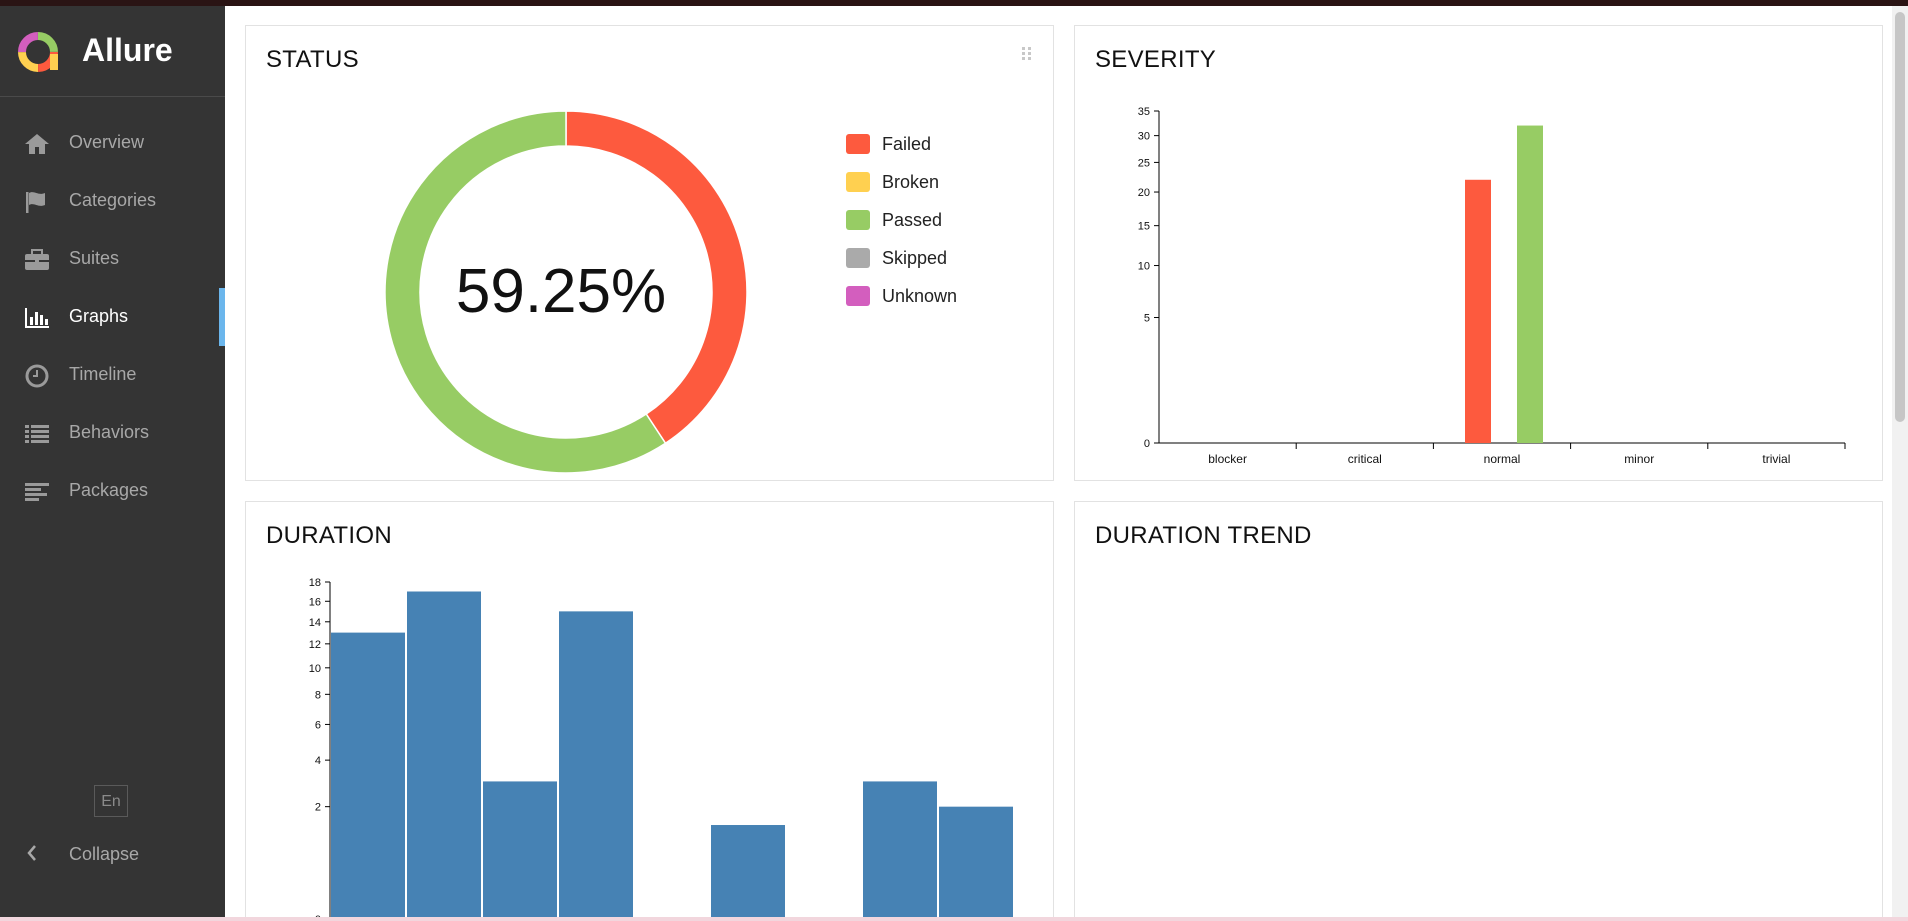 The width and height of the screenshot is (1908, 921). Describe the element at coordinates (104, 854) in the screenshot. I see `collapse-label: Collapse` at that location.